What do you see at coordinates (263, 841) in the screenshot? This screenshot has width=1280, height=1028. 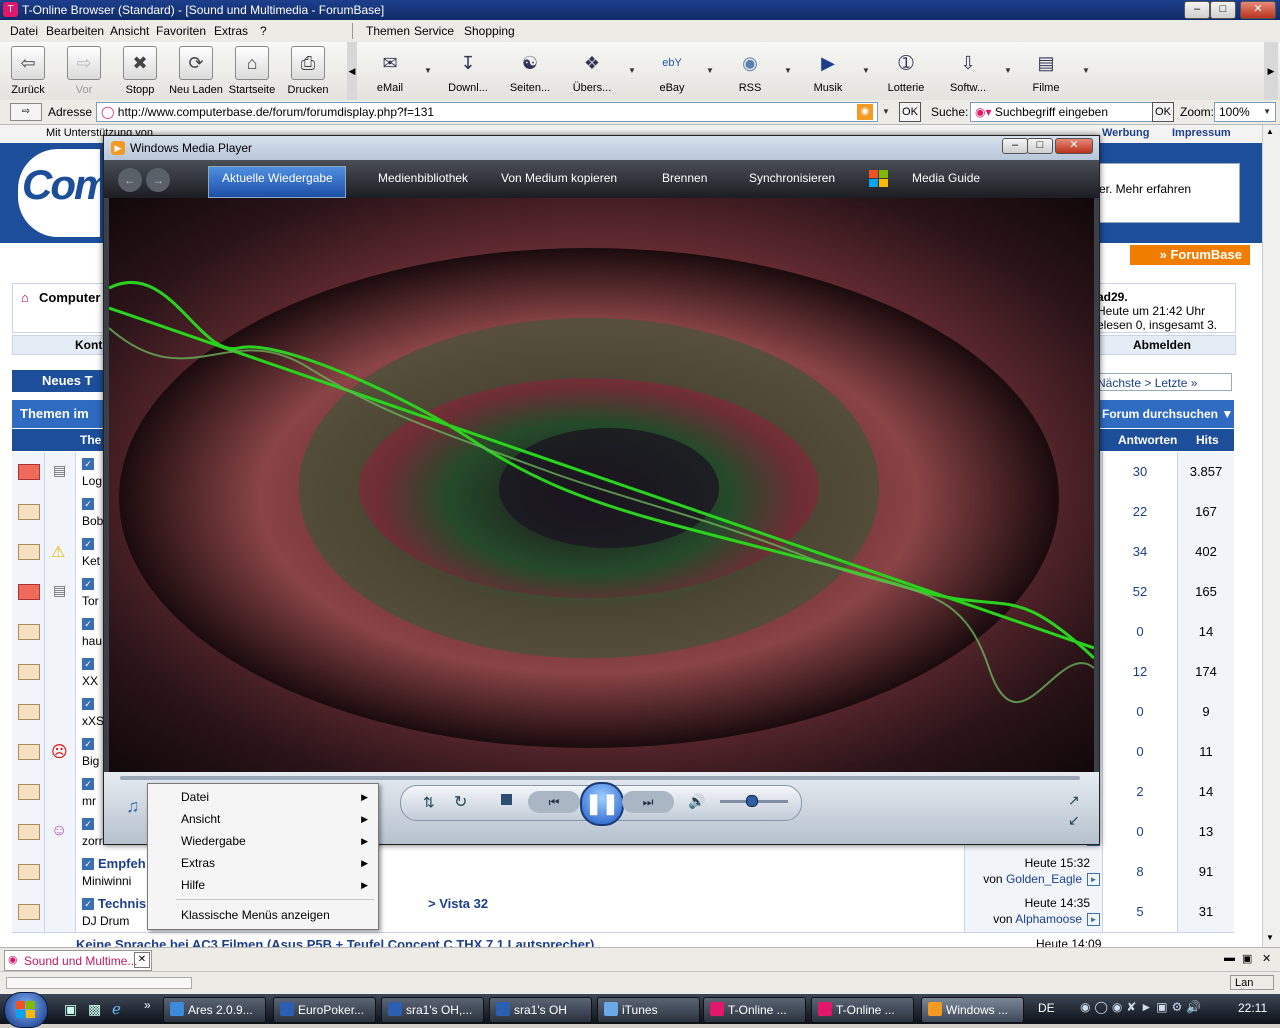 I see `ctx-wiedergabe: Wiedergabe ▶` at bounding box center [263, 841].